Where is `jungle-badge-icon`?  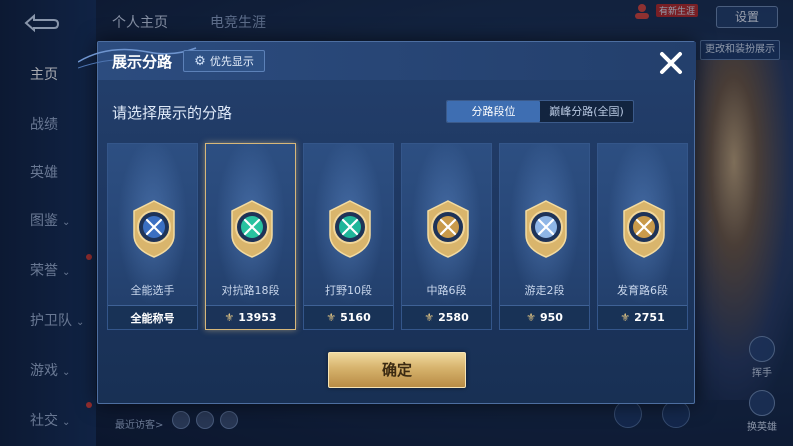 jungle-badge-icon is located at coordinates (350, 229).